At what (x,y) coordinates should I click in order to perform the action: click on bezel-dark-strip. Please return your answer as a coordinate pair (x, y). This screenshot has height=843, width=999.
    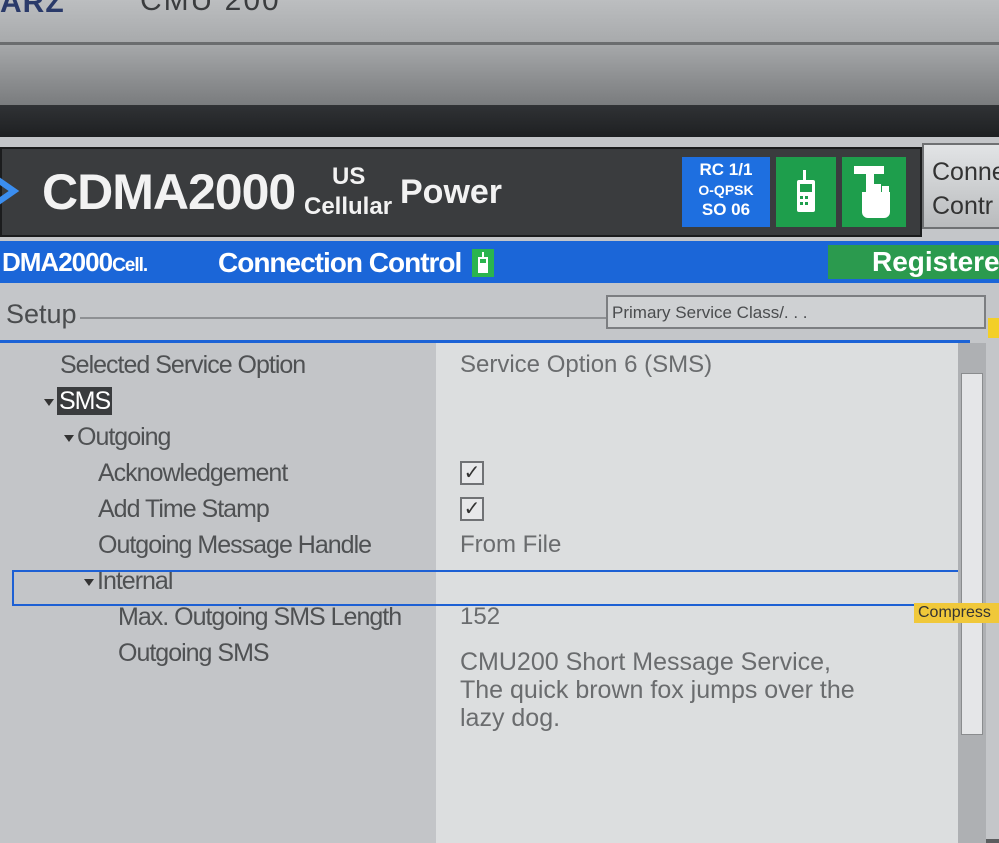
    Looking at the image, I should click on (499, 121).